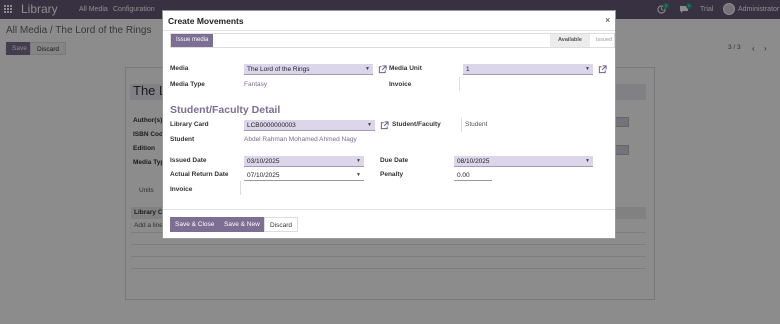 Image resolution: width=780 pixels, height=324 pixels. I want to click on close-icon: ×, so click(607, 20).